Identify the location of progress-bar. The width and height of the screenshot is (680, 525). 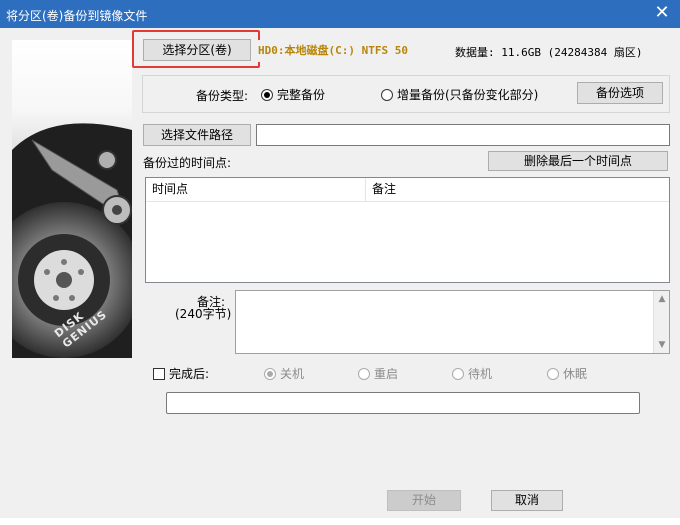
(403, 403).